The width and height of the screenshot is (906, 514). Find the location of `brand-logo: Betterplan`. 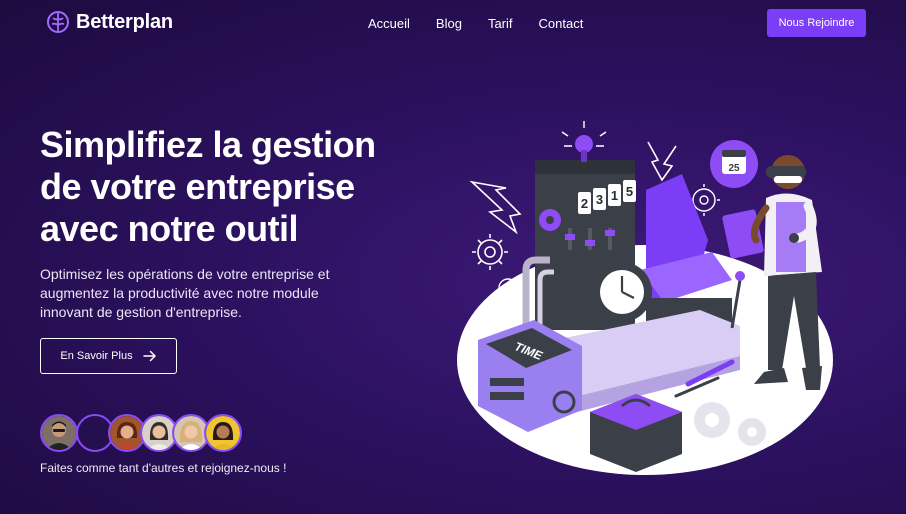

brand-logo: Betterplan is located at coordinates (109, 22).